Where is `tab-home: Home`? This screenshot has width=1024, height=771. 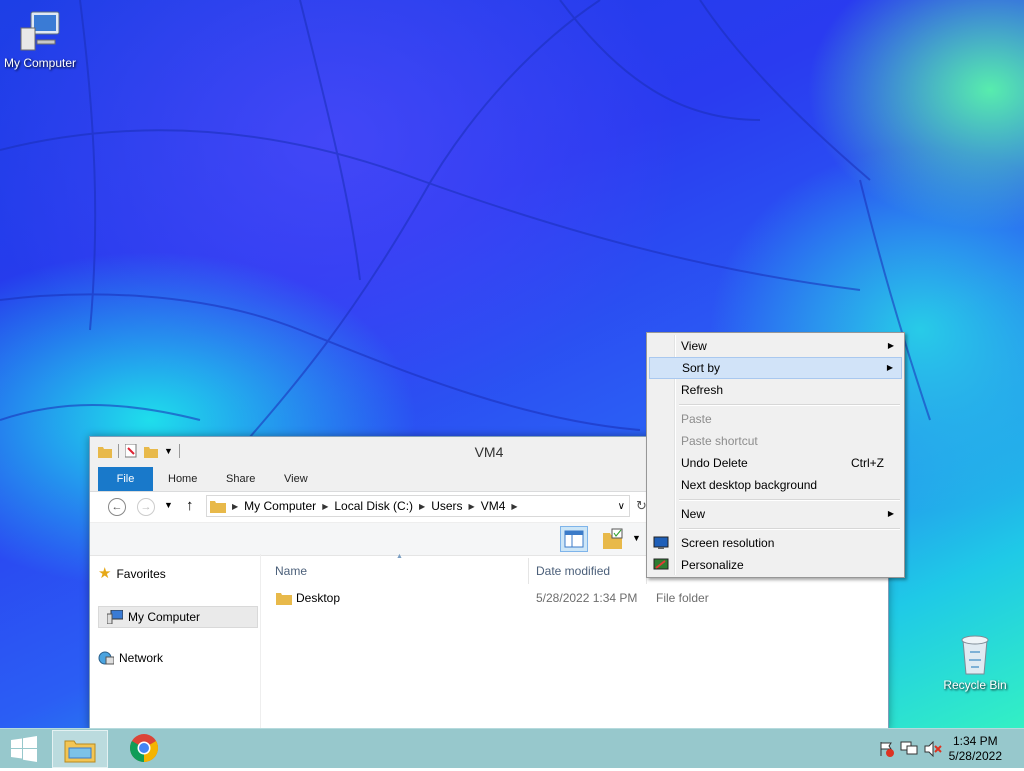
tab-home: Home is located at coordinates (182, 479).